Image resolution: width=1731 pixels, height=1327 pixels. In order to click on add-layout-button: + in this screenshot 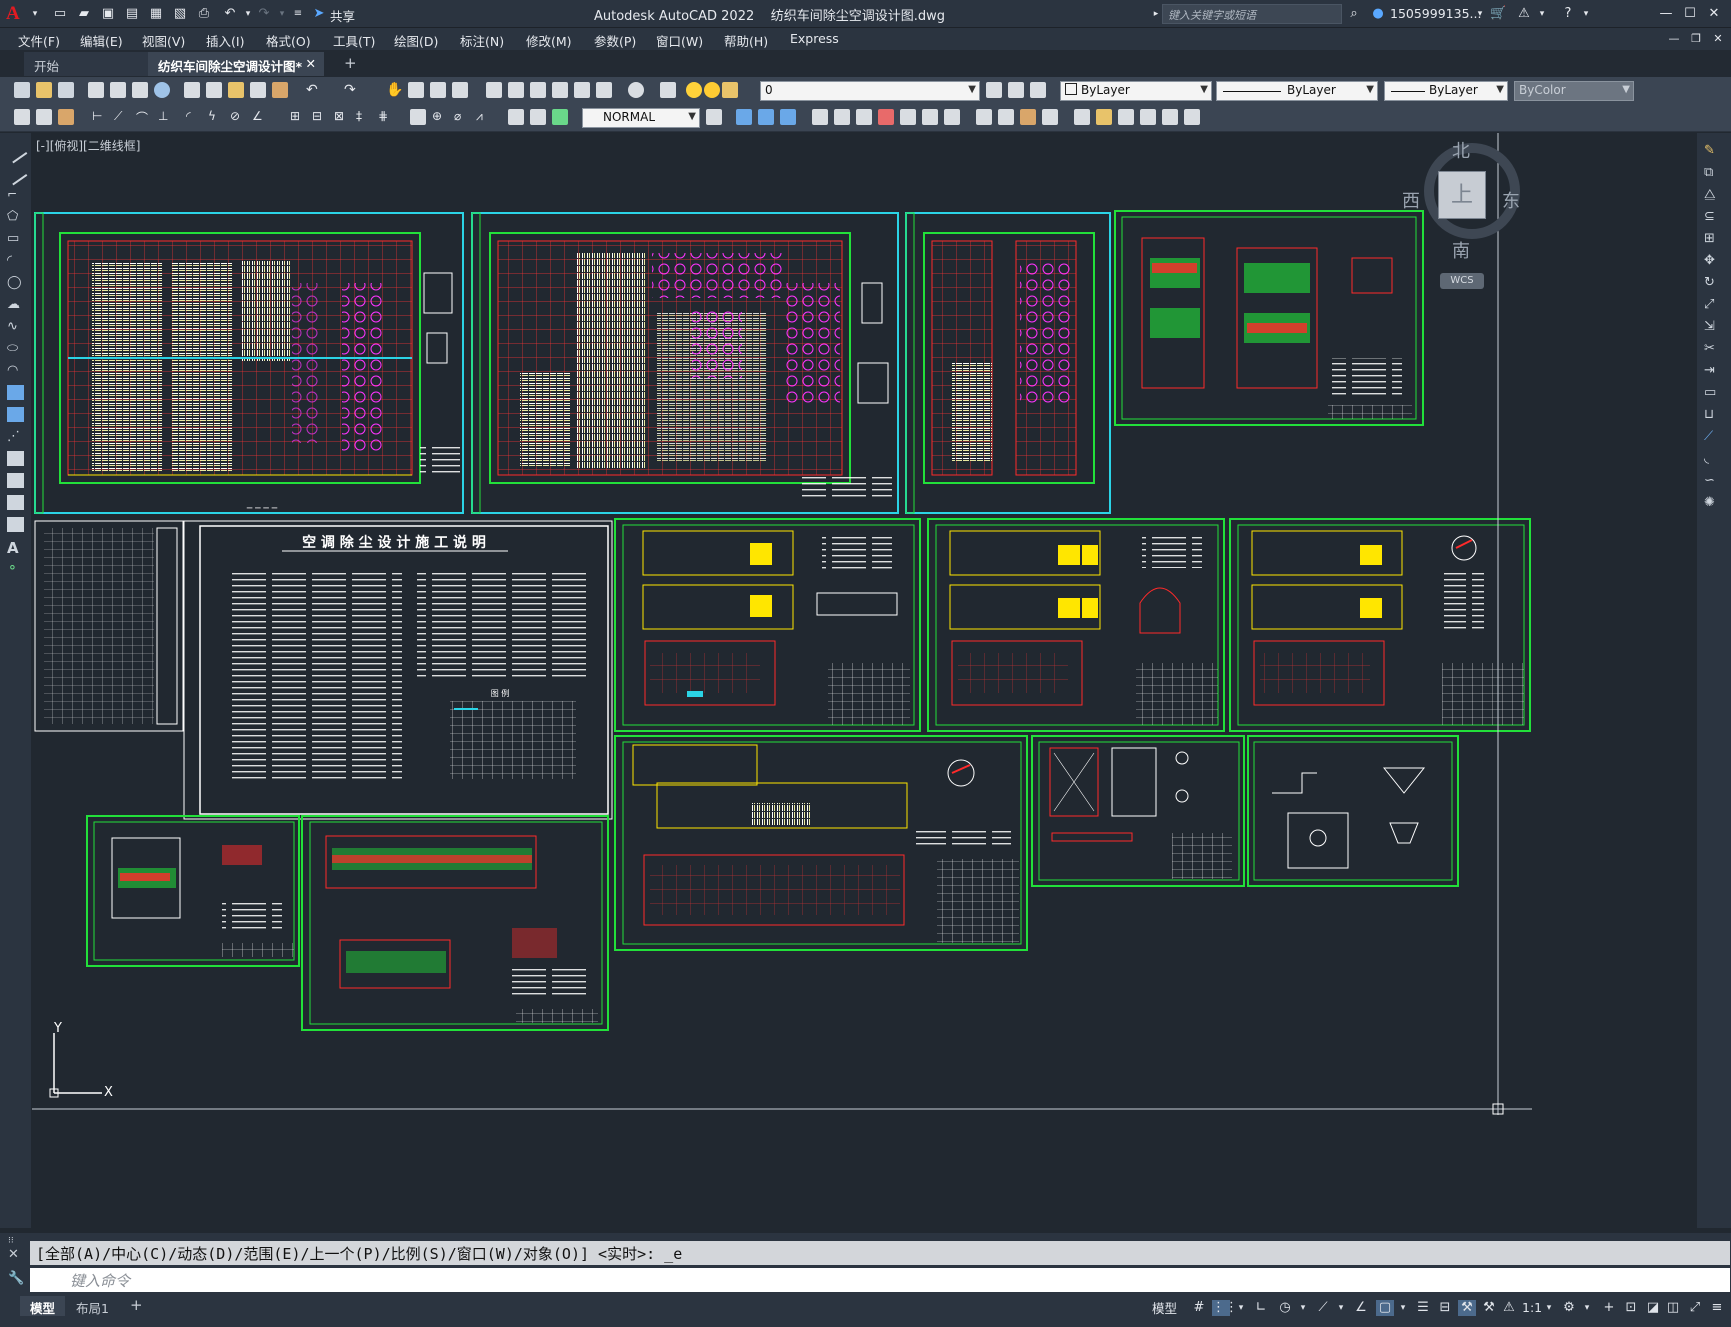, I will do `click(136, 1306)`.